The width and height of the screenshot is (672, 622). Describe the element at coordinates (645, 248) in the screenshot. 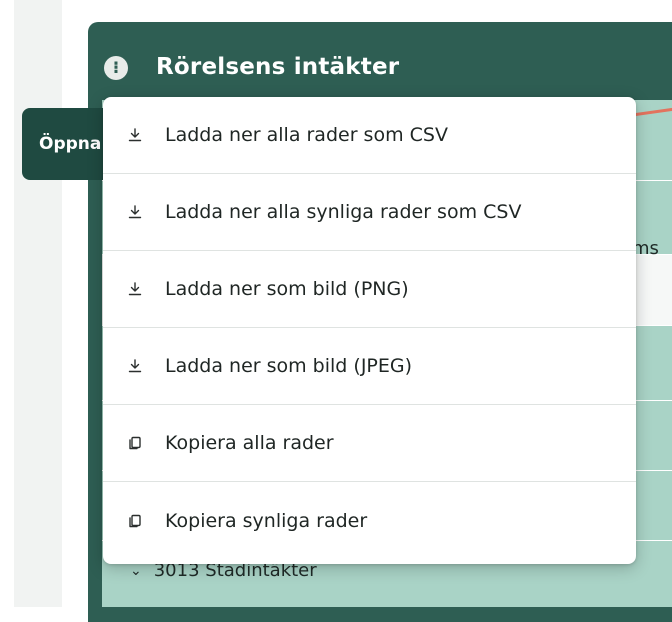

I see `column-header: ms` at that location.